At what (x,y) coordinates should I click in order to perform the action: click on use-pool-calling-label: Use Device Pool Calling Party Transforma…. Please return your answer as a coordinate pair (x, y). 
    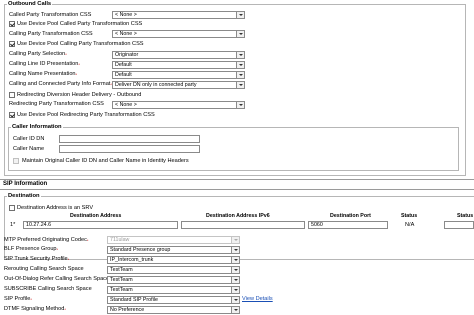
    Looking at the image, I should click on (80, 44).